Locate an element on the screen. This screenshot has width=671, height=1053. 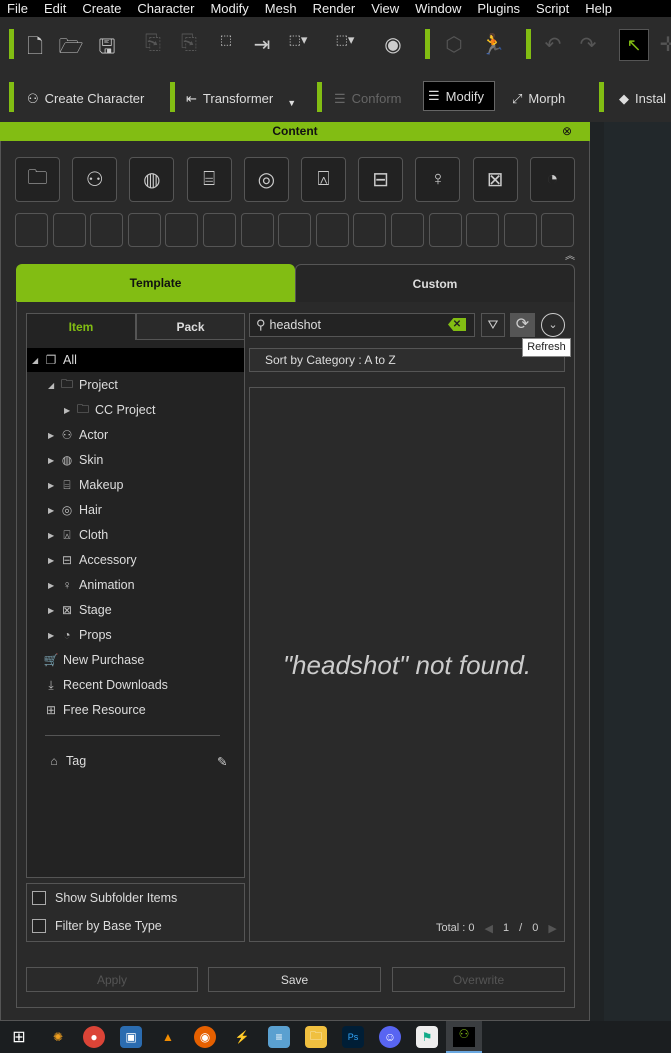
menu-help: Help is located at coordinates (598, 8).